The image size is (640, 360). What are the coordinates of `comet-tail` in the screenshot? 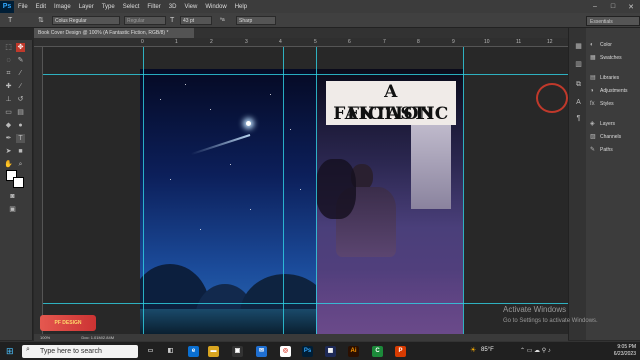 It's located at (220, 145).